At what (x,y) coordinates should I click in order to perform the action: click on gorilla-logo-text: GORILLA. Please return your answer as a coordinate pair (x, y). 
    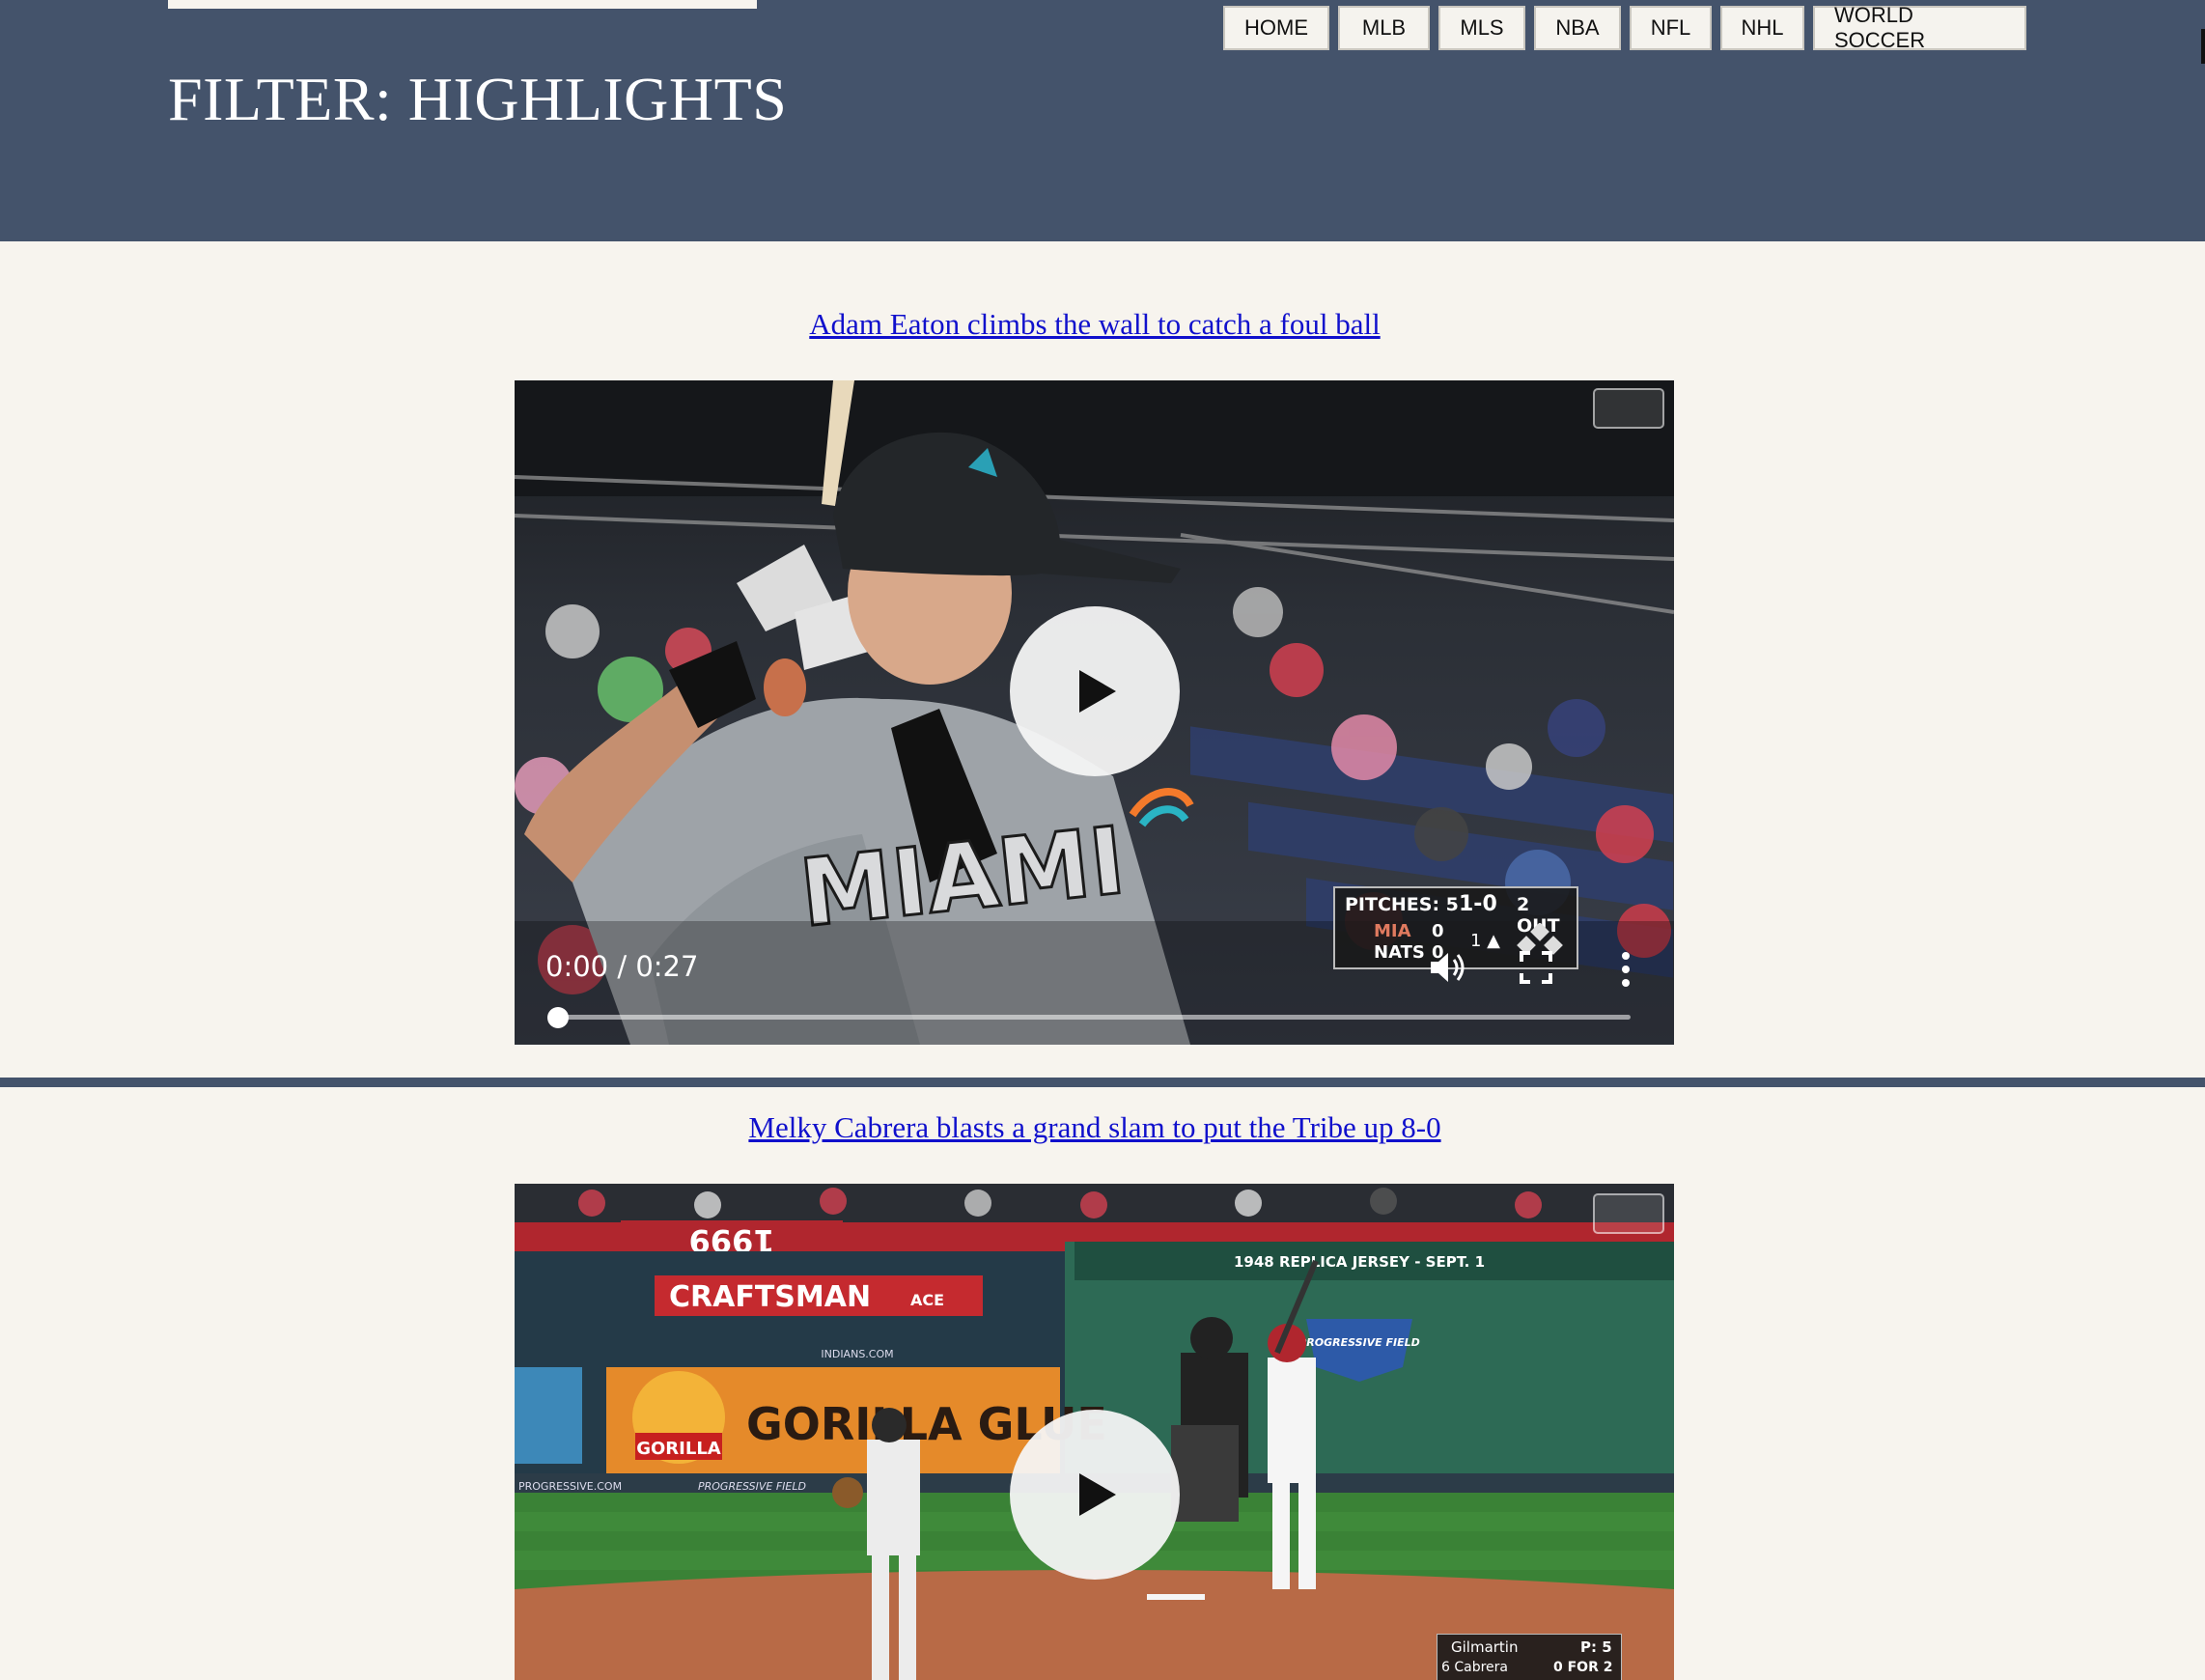
    Looking at the image, I should click on (678, 1449).